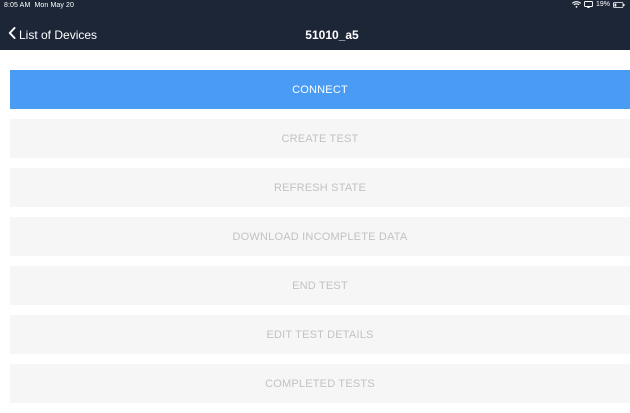 The width and height of the screenshot is (630, 413). I want to click on screen-mirroring-icon, so click(588, 4).